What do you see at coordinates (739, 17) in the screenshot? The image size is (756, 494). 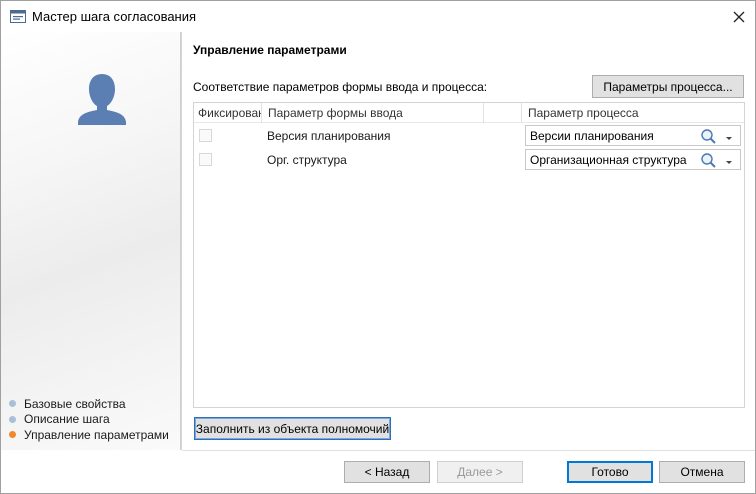 I see `close-icon` at bounding box center [739, 17].